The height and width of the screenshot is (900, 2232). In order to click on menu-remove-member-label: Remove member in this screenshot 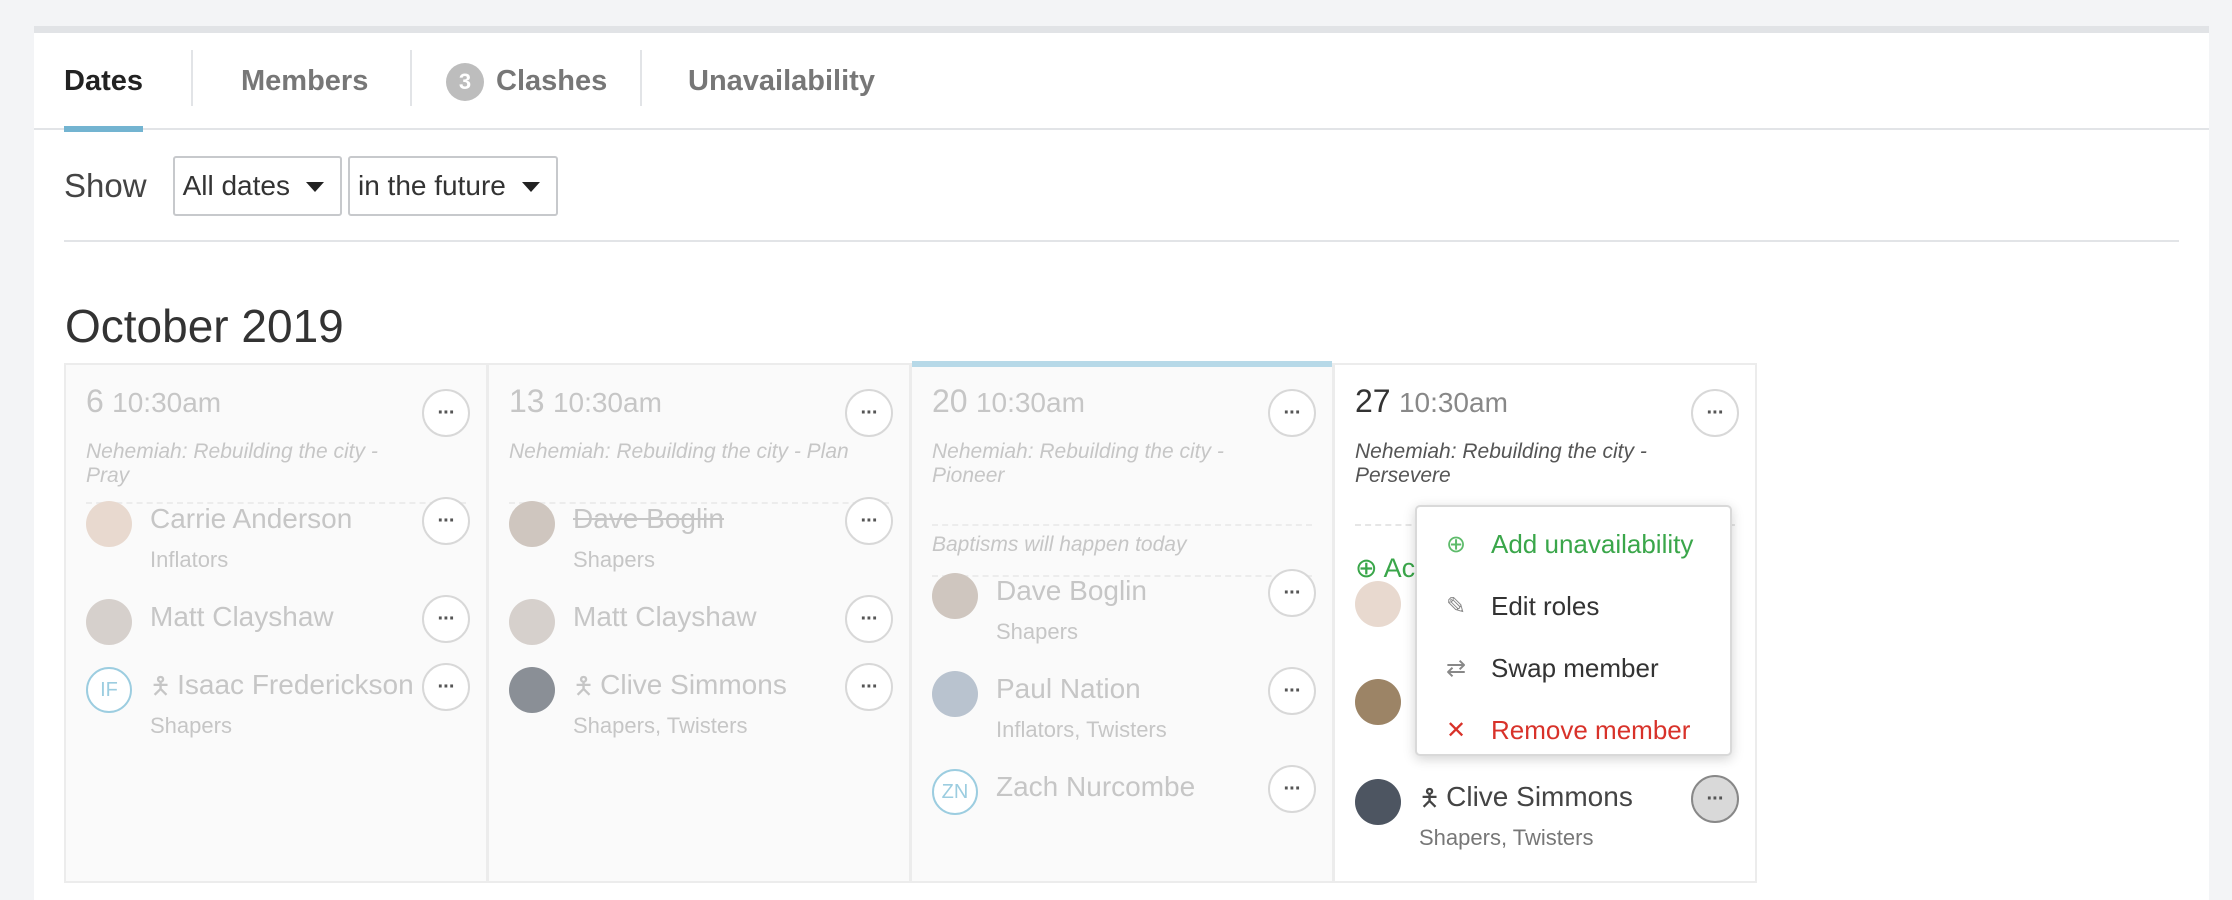, I will do `click(1591, 729)`.